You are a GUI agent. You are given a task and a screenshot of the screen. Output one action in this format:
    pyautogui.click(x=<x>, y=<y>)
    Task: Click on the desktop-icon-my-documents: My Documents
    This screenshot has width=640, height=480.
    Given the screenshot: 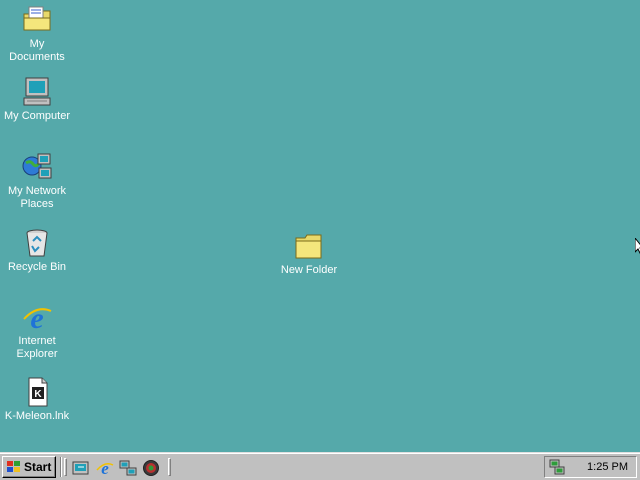 What is the action you would take?
    pyautogui.click(x=37, y=34)
    